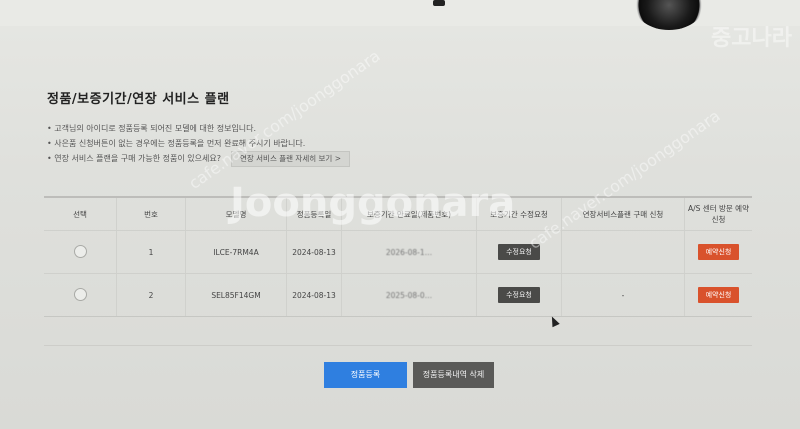  I want to click on page-title: 정품/보증기간/연장 서비스 플랜, so click(138, 99).